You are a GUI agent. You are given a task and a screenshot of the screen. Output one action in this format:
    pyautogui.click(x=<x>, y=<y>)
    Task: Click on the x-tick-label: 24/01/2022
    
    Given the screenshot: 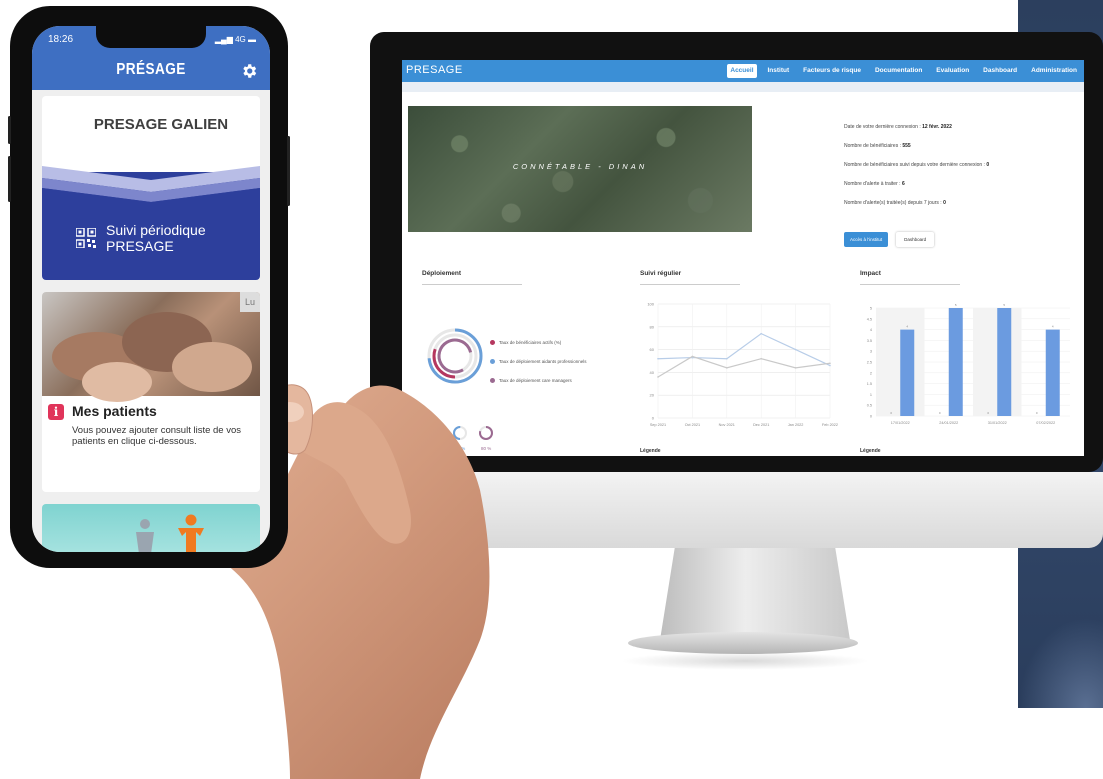 What is the action you would take?
    pyautogui.click(x=948, y=423)
    